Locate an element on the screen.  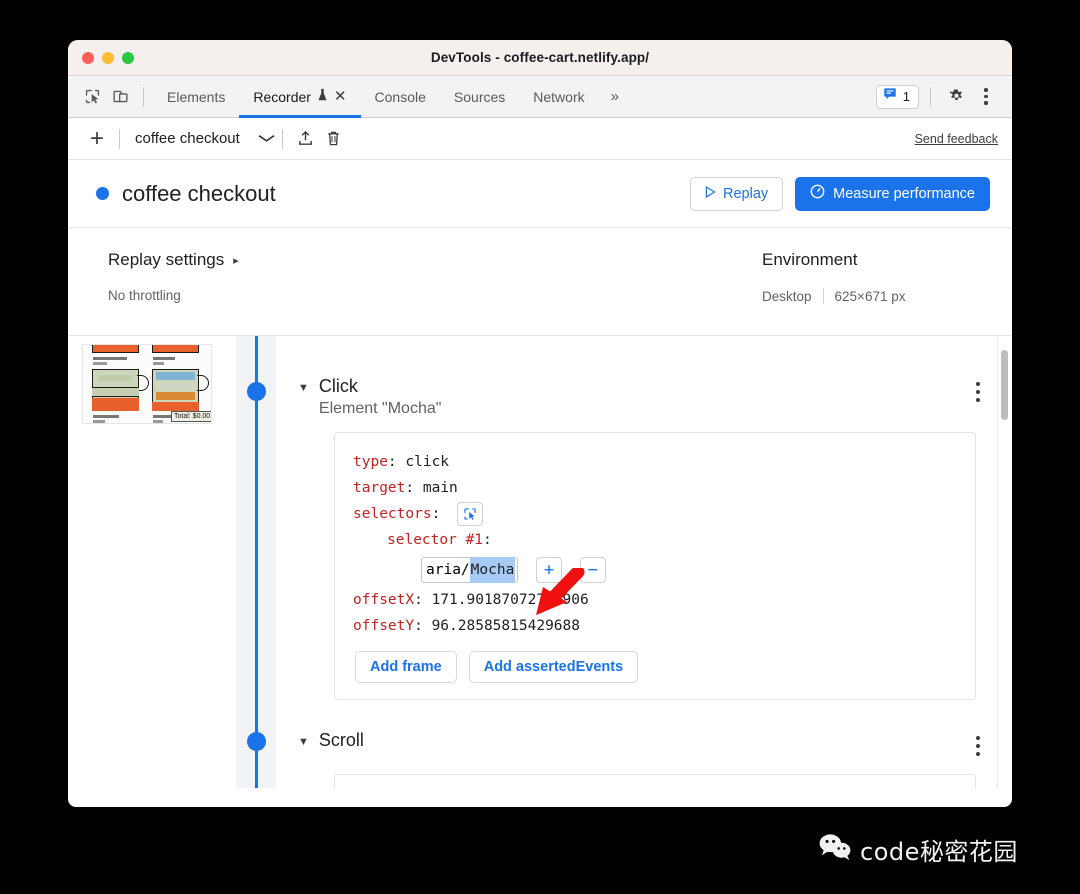
tab-console: Console is located at coordinates (400, 97).